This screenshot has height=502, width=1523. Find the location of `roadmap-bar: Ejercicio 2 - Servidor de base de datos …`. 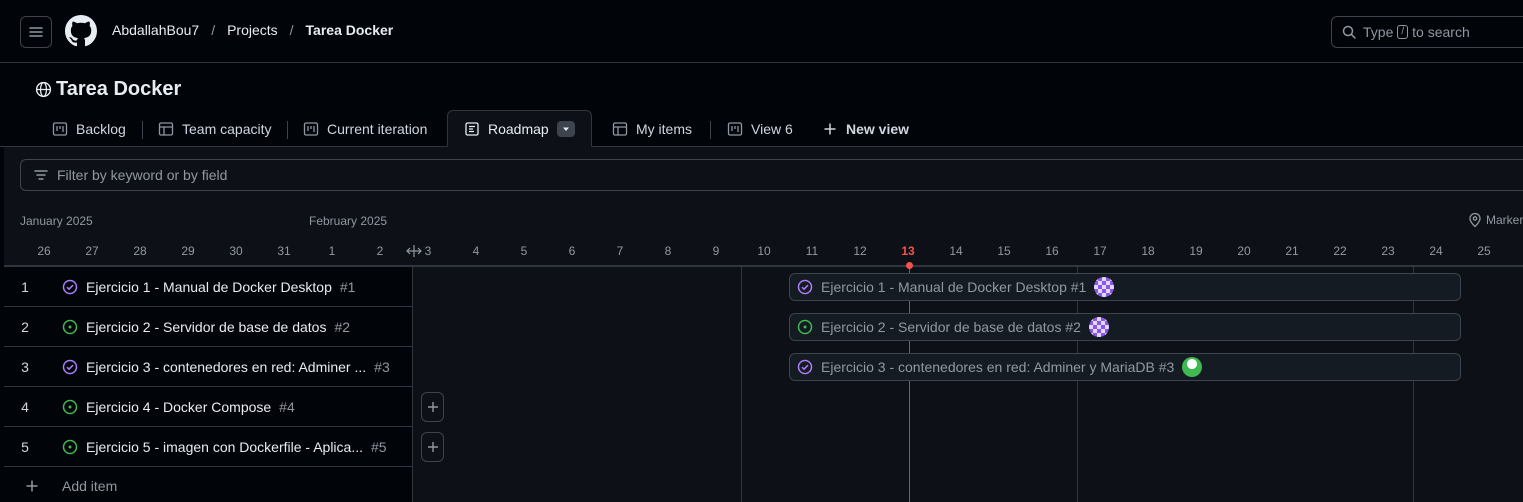

roadmap-bar: Ejercicio 2 - Servidor de base de datos … is located at coordinates (1125, 327).